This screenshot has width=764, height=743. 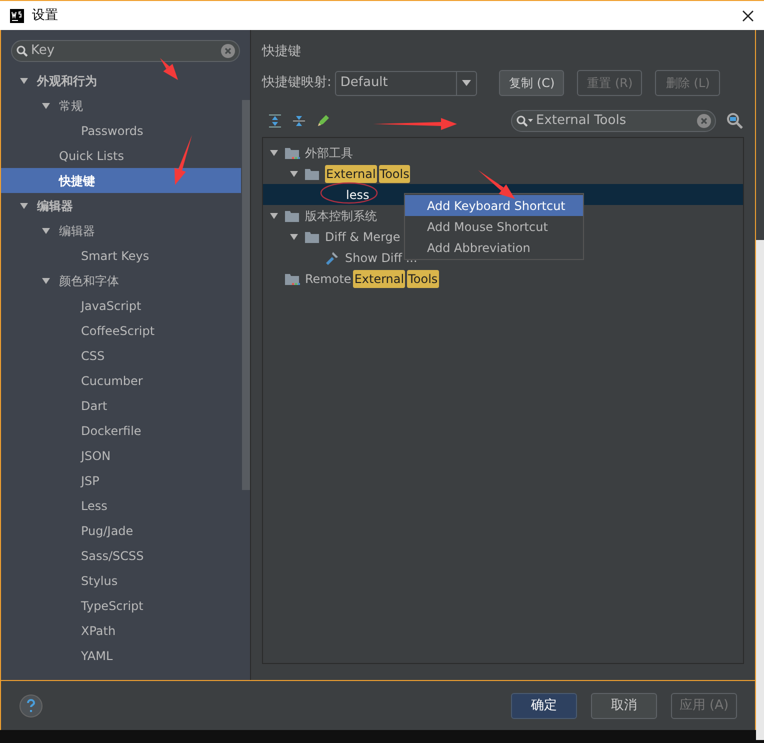 What do you see at coordinates (332, 257) in the screenshot?
I see `wrench-icon` at bounding box center [332, 257].